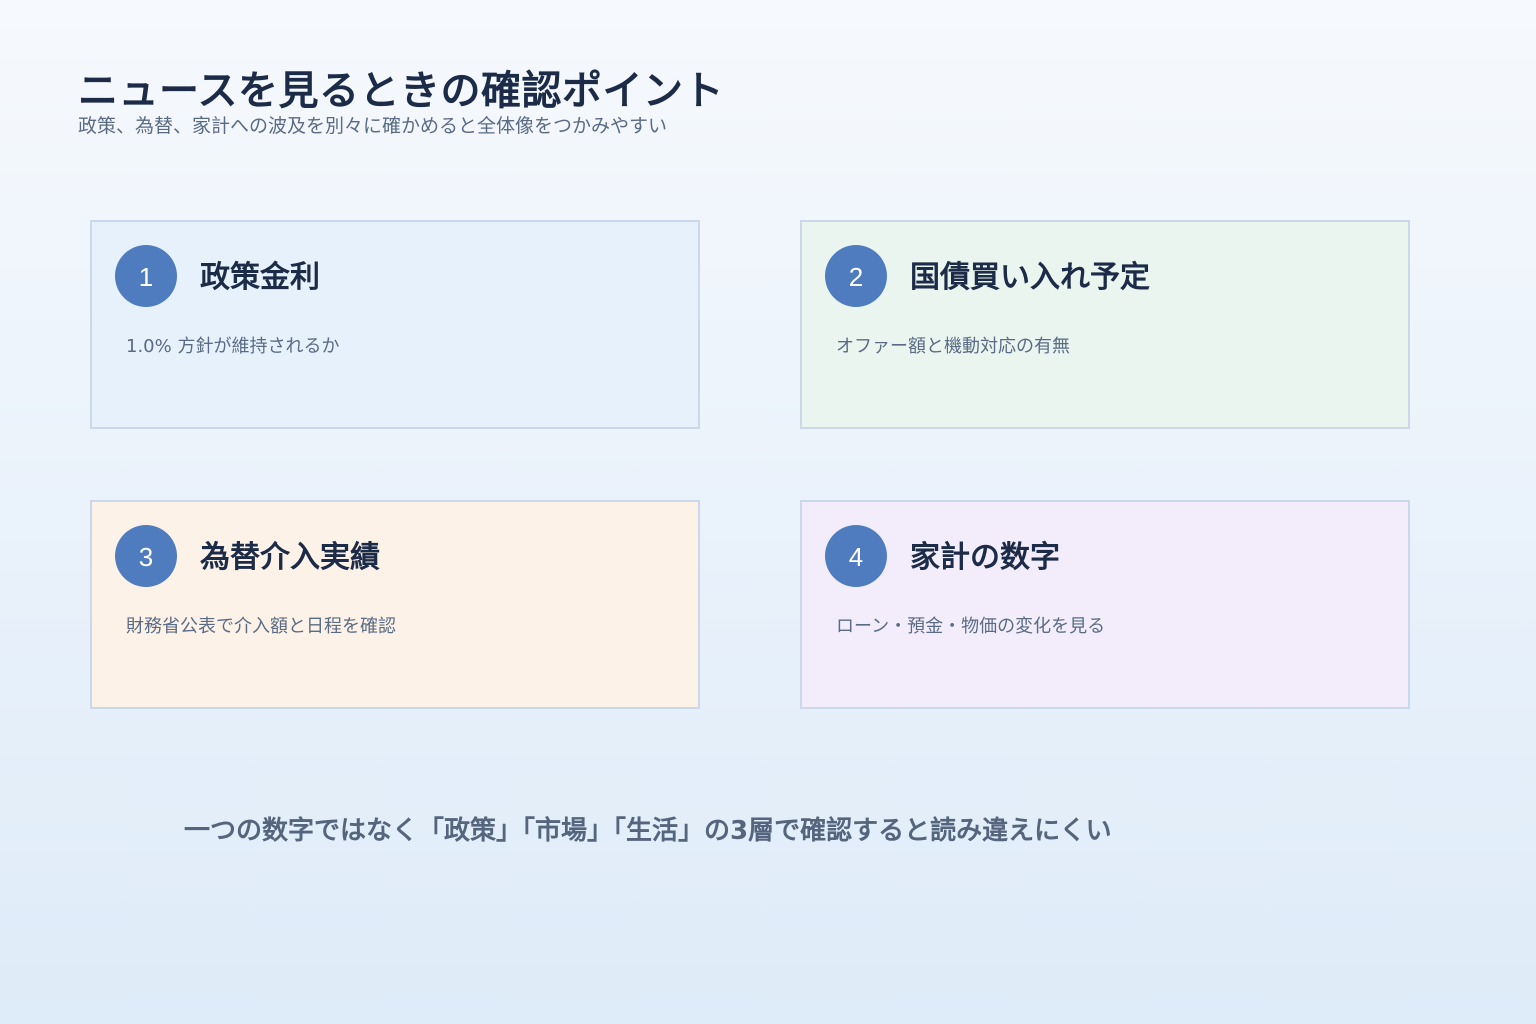 The width and height of the screenshot is (1536, 1024). What do you see at coordinates (146, 556) in the screenshot?
I see `step-number-badge: 3` at bounding box center [146, 556].